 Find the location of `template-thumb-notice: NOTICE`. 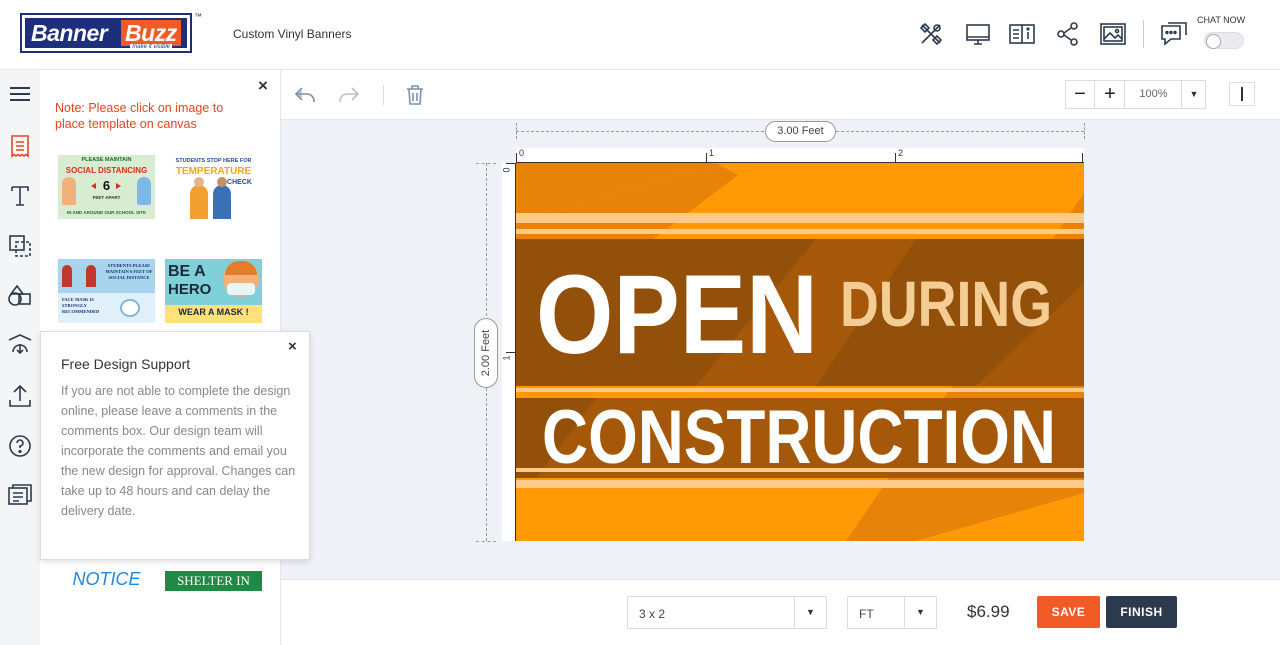

template-thumb-notice: NOTICE is located at coordinates (106, 579).